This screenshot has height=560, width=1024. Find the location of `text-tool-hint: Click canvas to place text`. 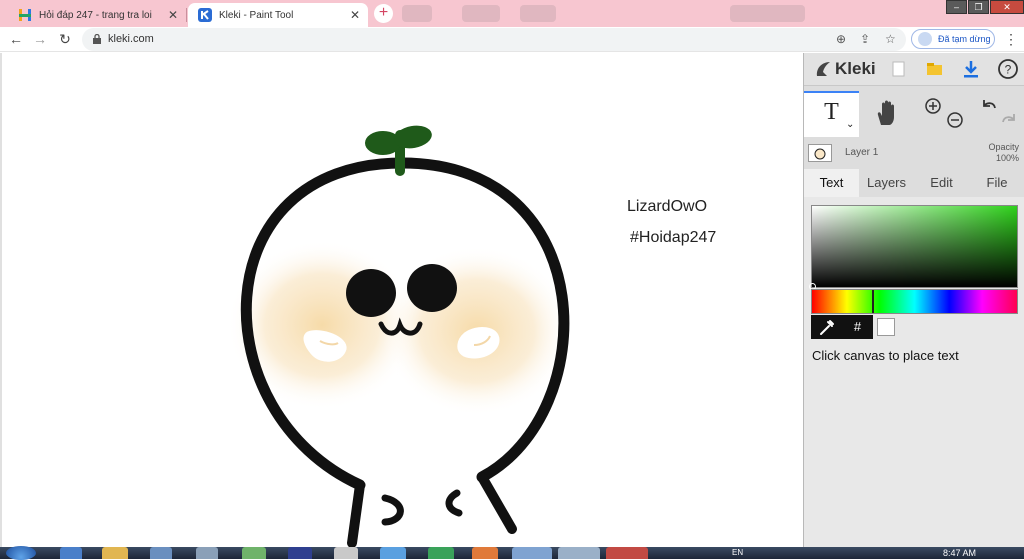

text-tool-hint: Click canvas to place text is located at coordinates (885, 355).